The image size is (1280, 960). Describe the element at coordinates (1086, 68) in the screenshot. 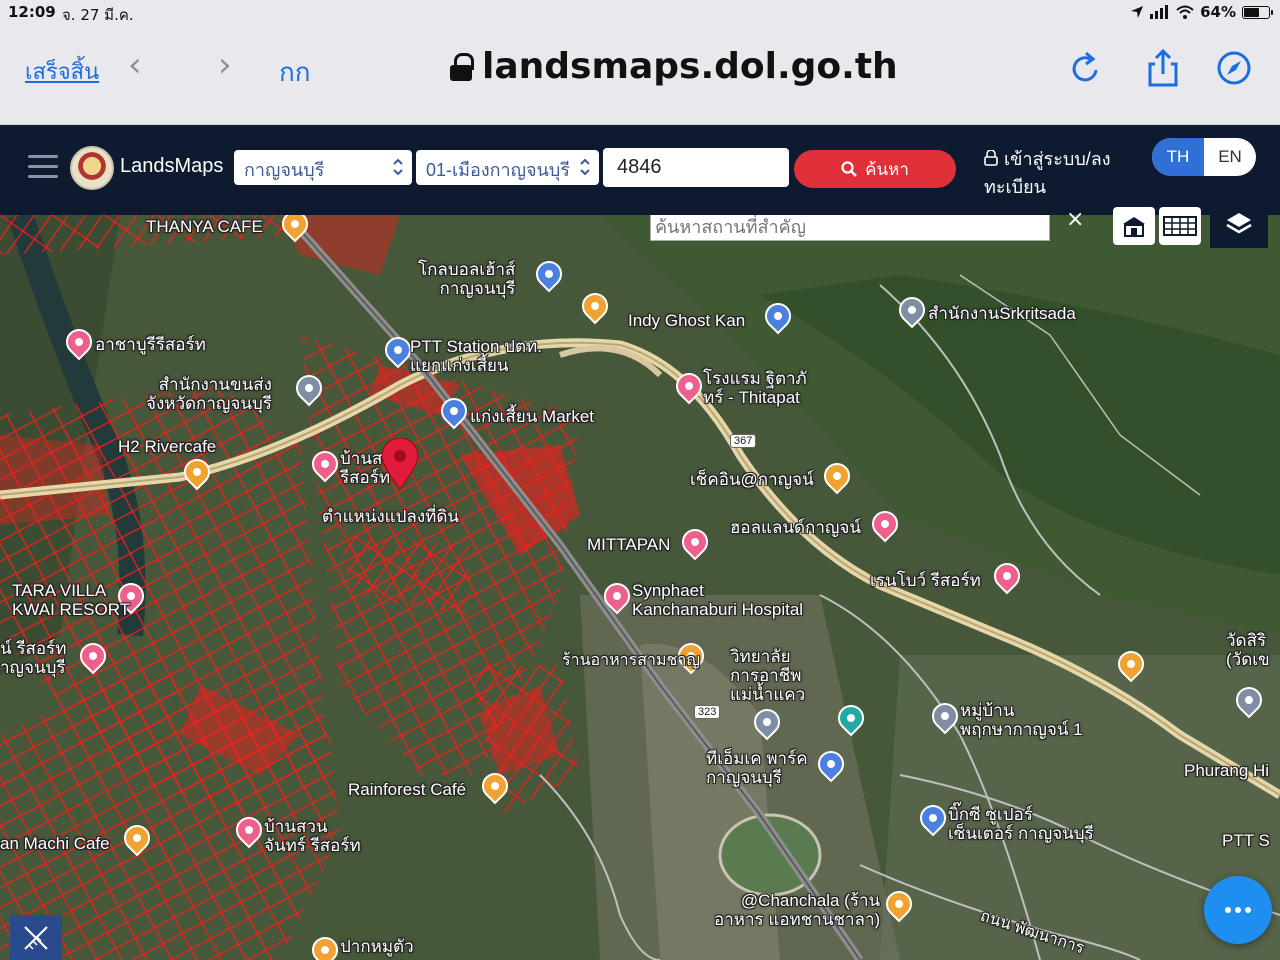

I see `reload-icon` at that location.